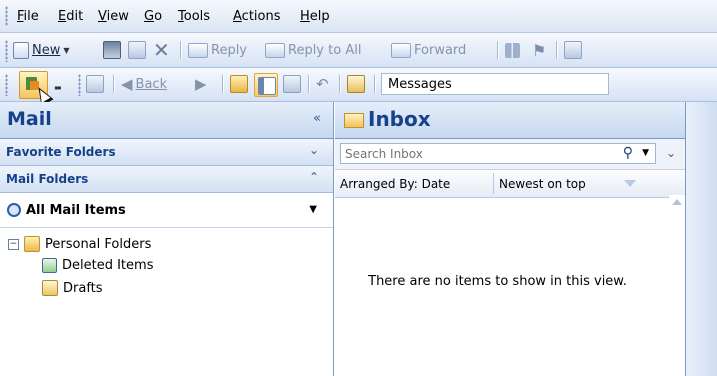  I want to click on move-to-folder-icon, so click(137, 50).